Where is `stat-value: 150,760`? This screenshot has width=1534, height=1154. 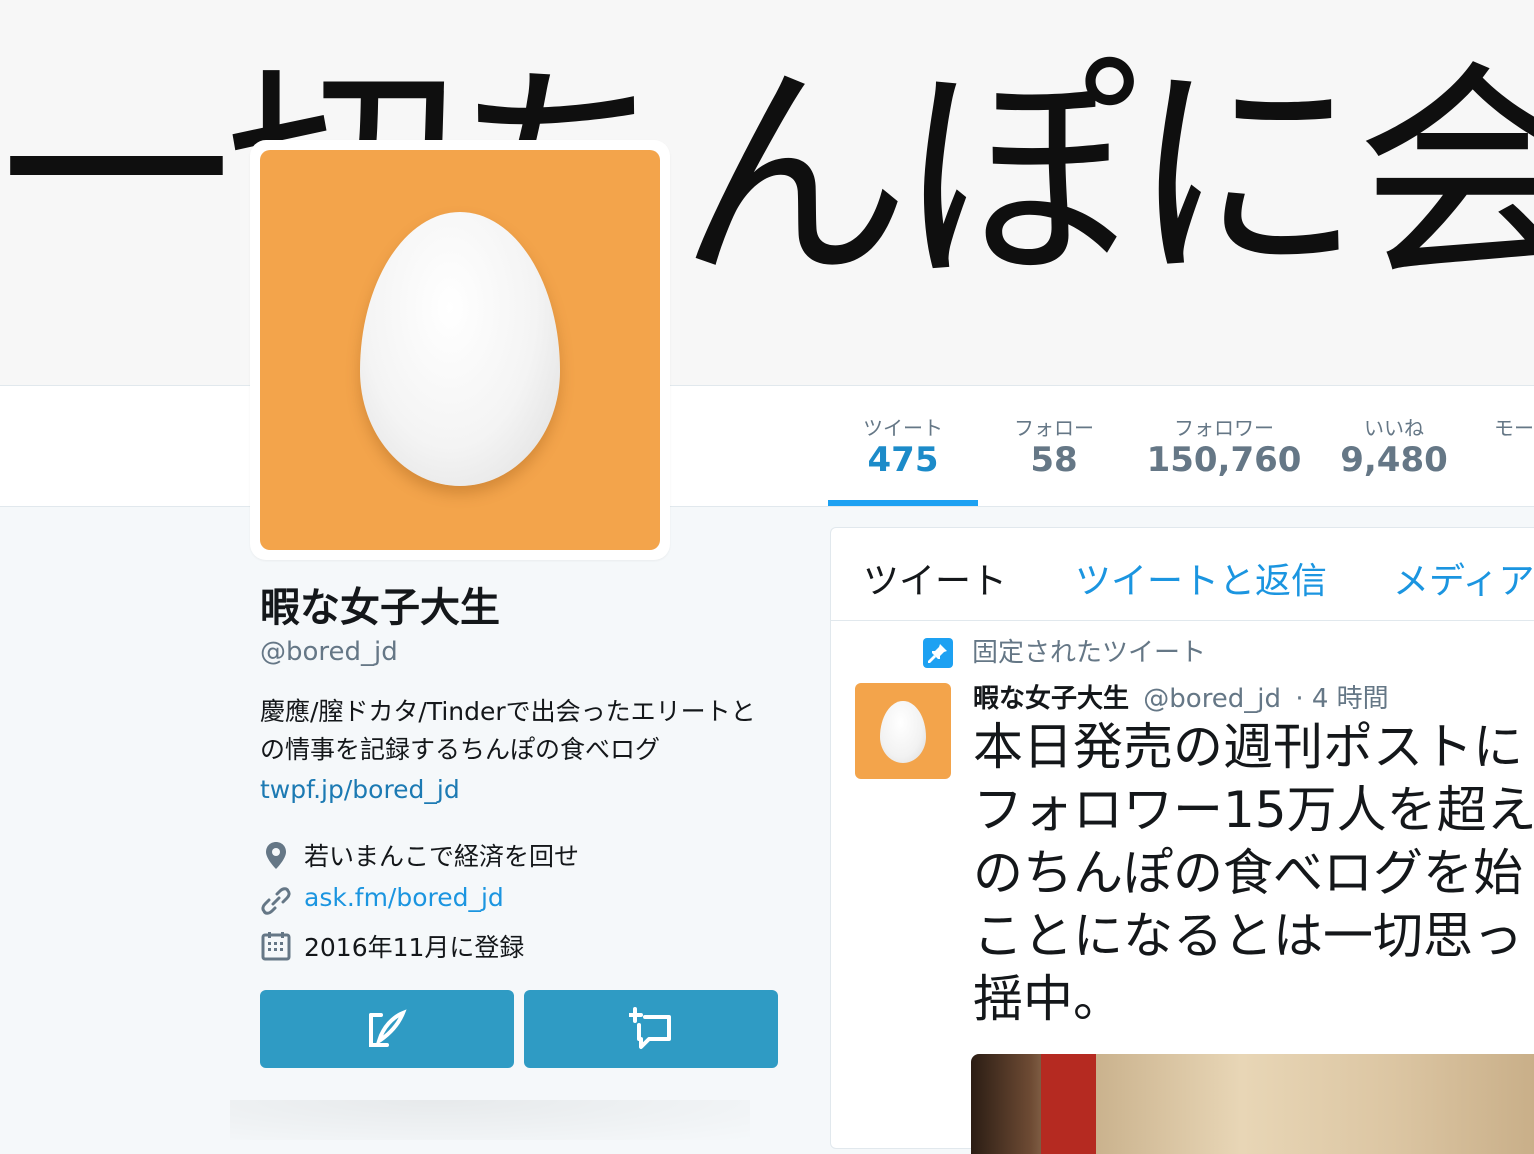
stat-value: 150,760 is located at coordinates (1224, 460).